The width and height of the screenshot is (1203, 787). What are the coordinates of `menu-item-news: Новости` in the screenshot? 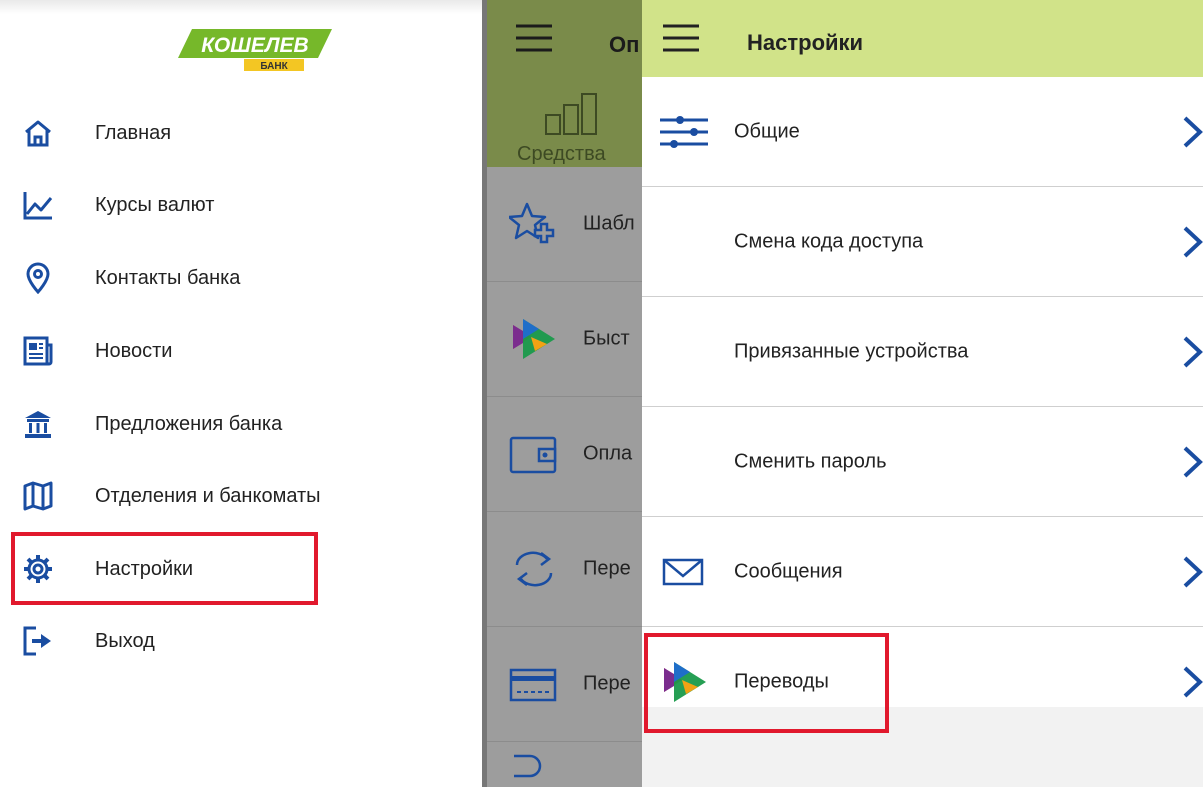 It's located at (240, 351).